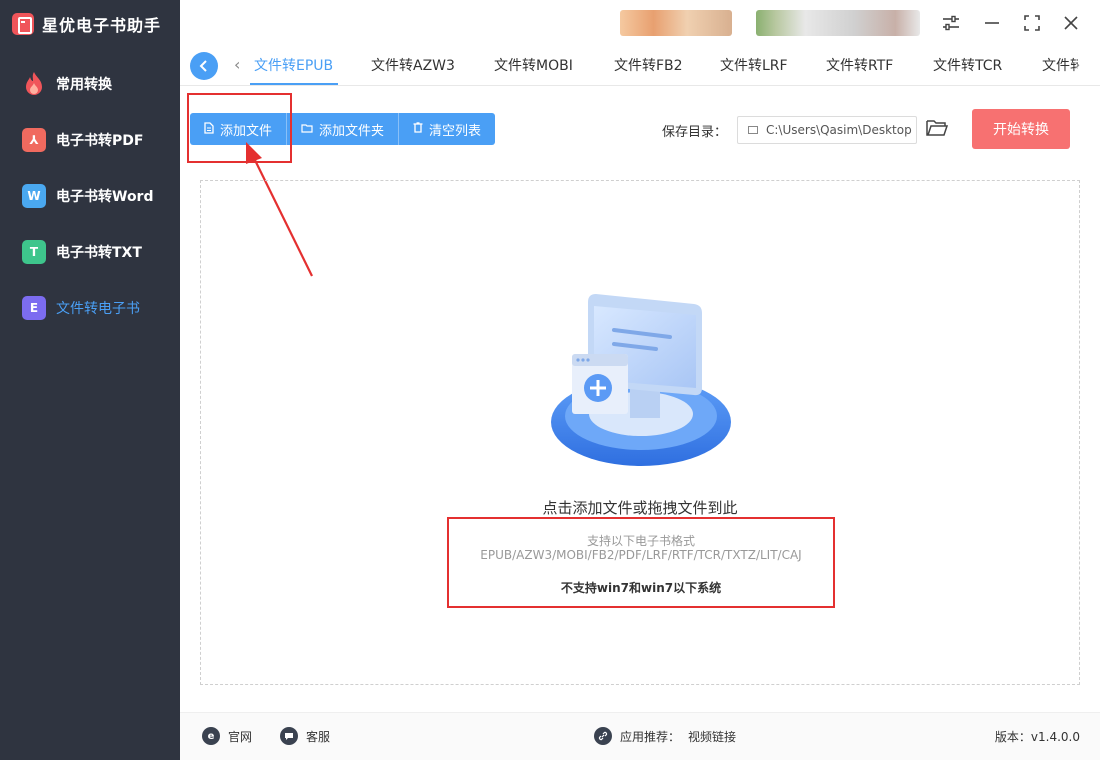 The image size is (1100, 760). What do you see at coordinates (105, 197) in the screenshot?
I see `sidebar-item-label: 电子书转Word` at bounding box center [105, 197].